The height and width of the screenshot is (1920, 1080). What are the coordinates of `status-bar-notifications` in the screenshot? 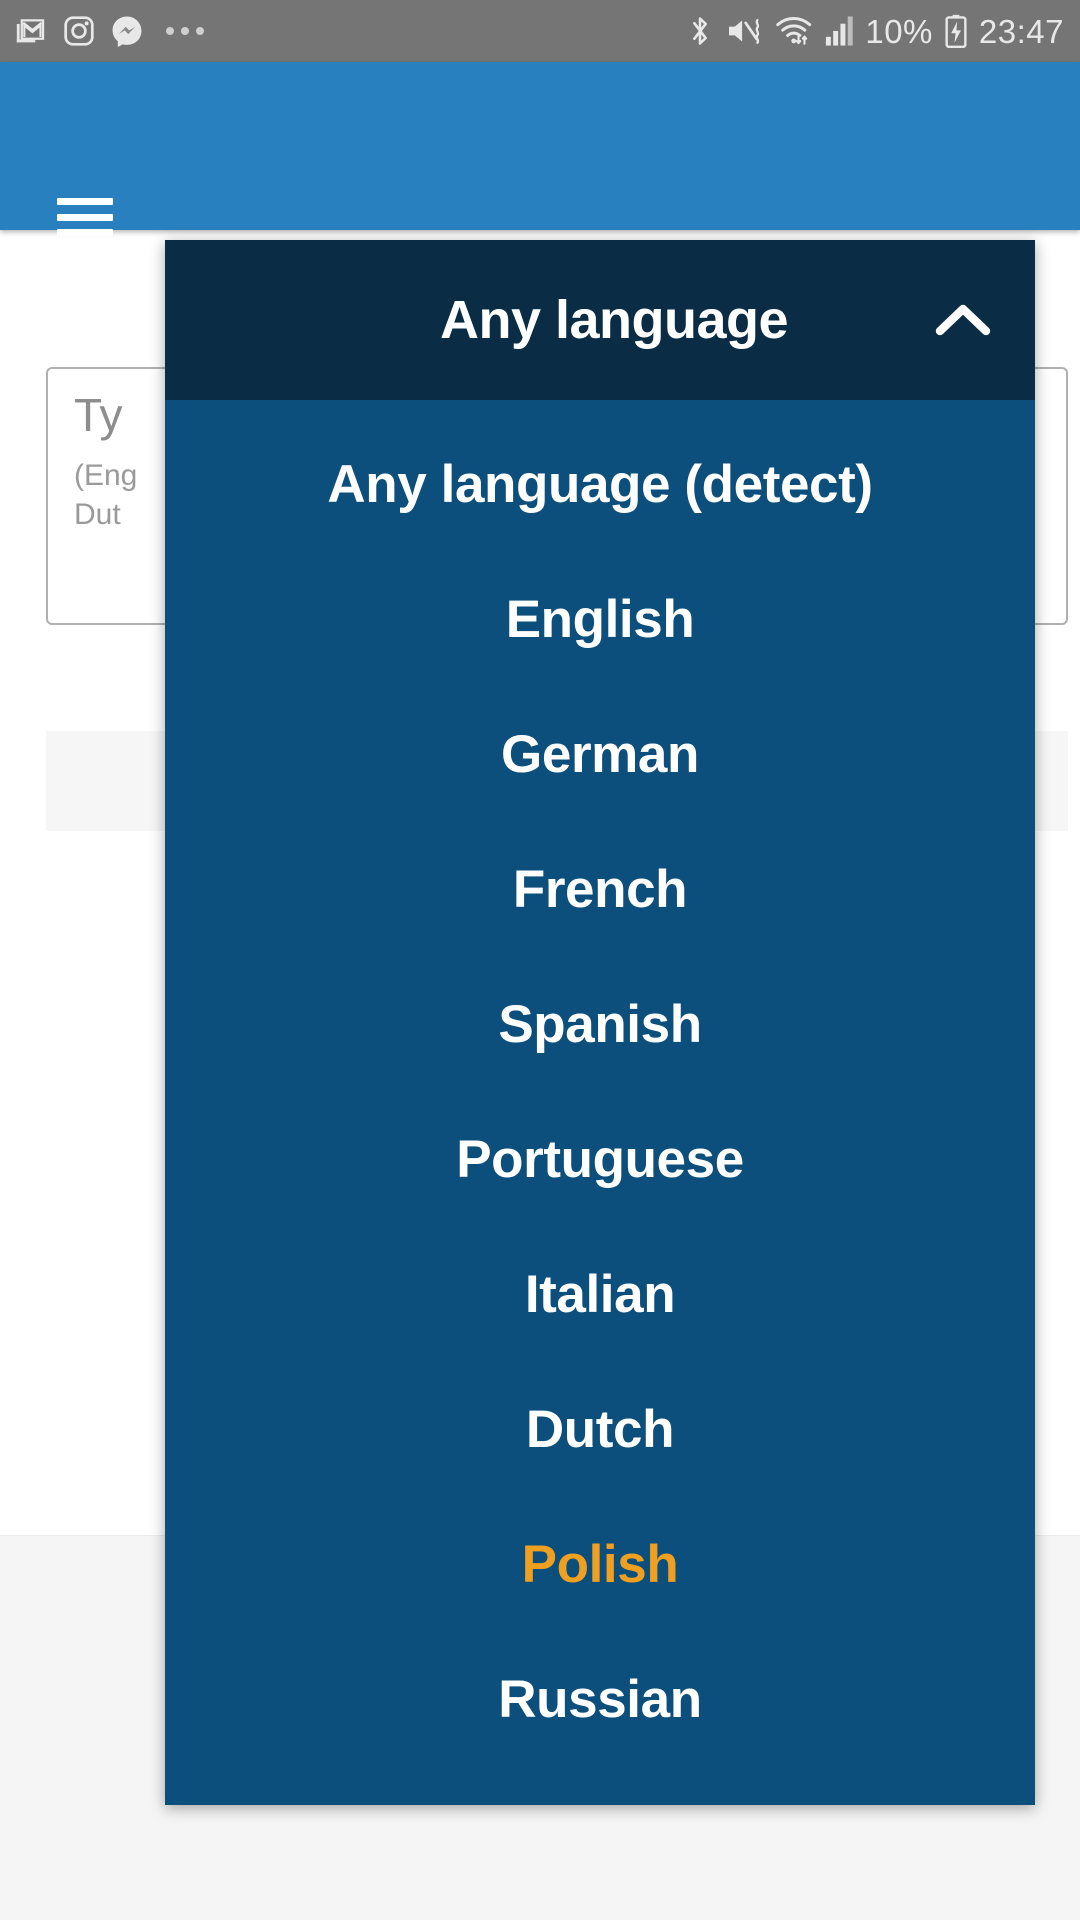 It's located at (109, 31).